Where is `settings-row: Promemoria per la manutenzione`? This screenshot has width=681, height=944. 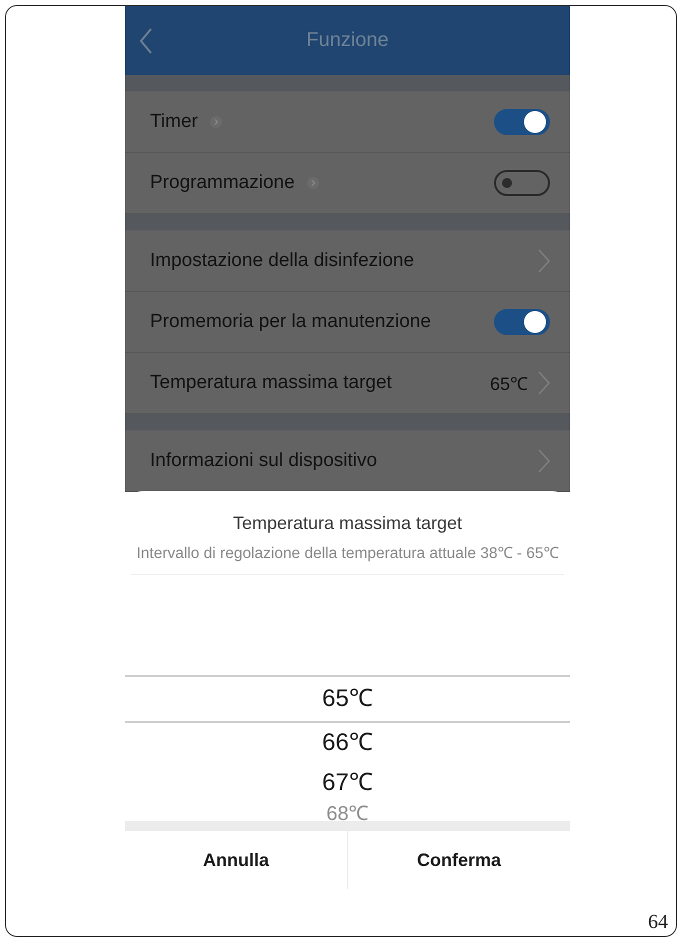
settings-row: Promemoria per la manutenzione is located at coordinates (347, 322).